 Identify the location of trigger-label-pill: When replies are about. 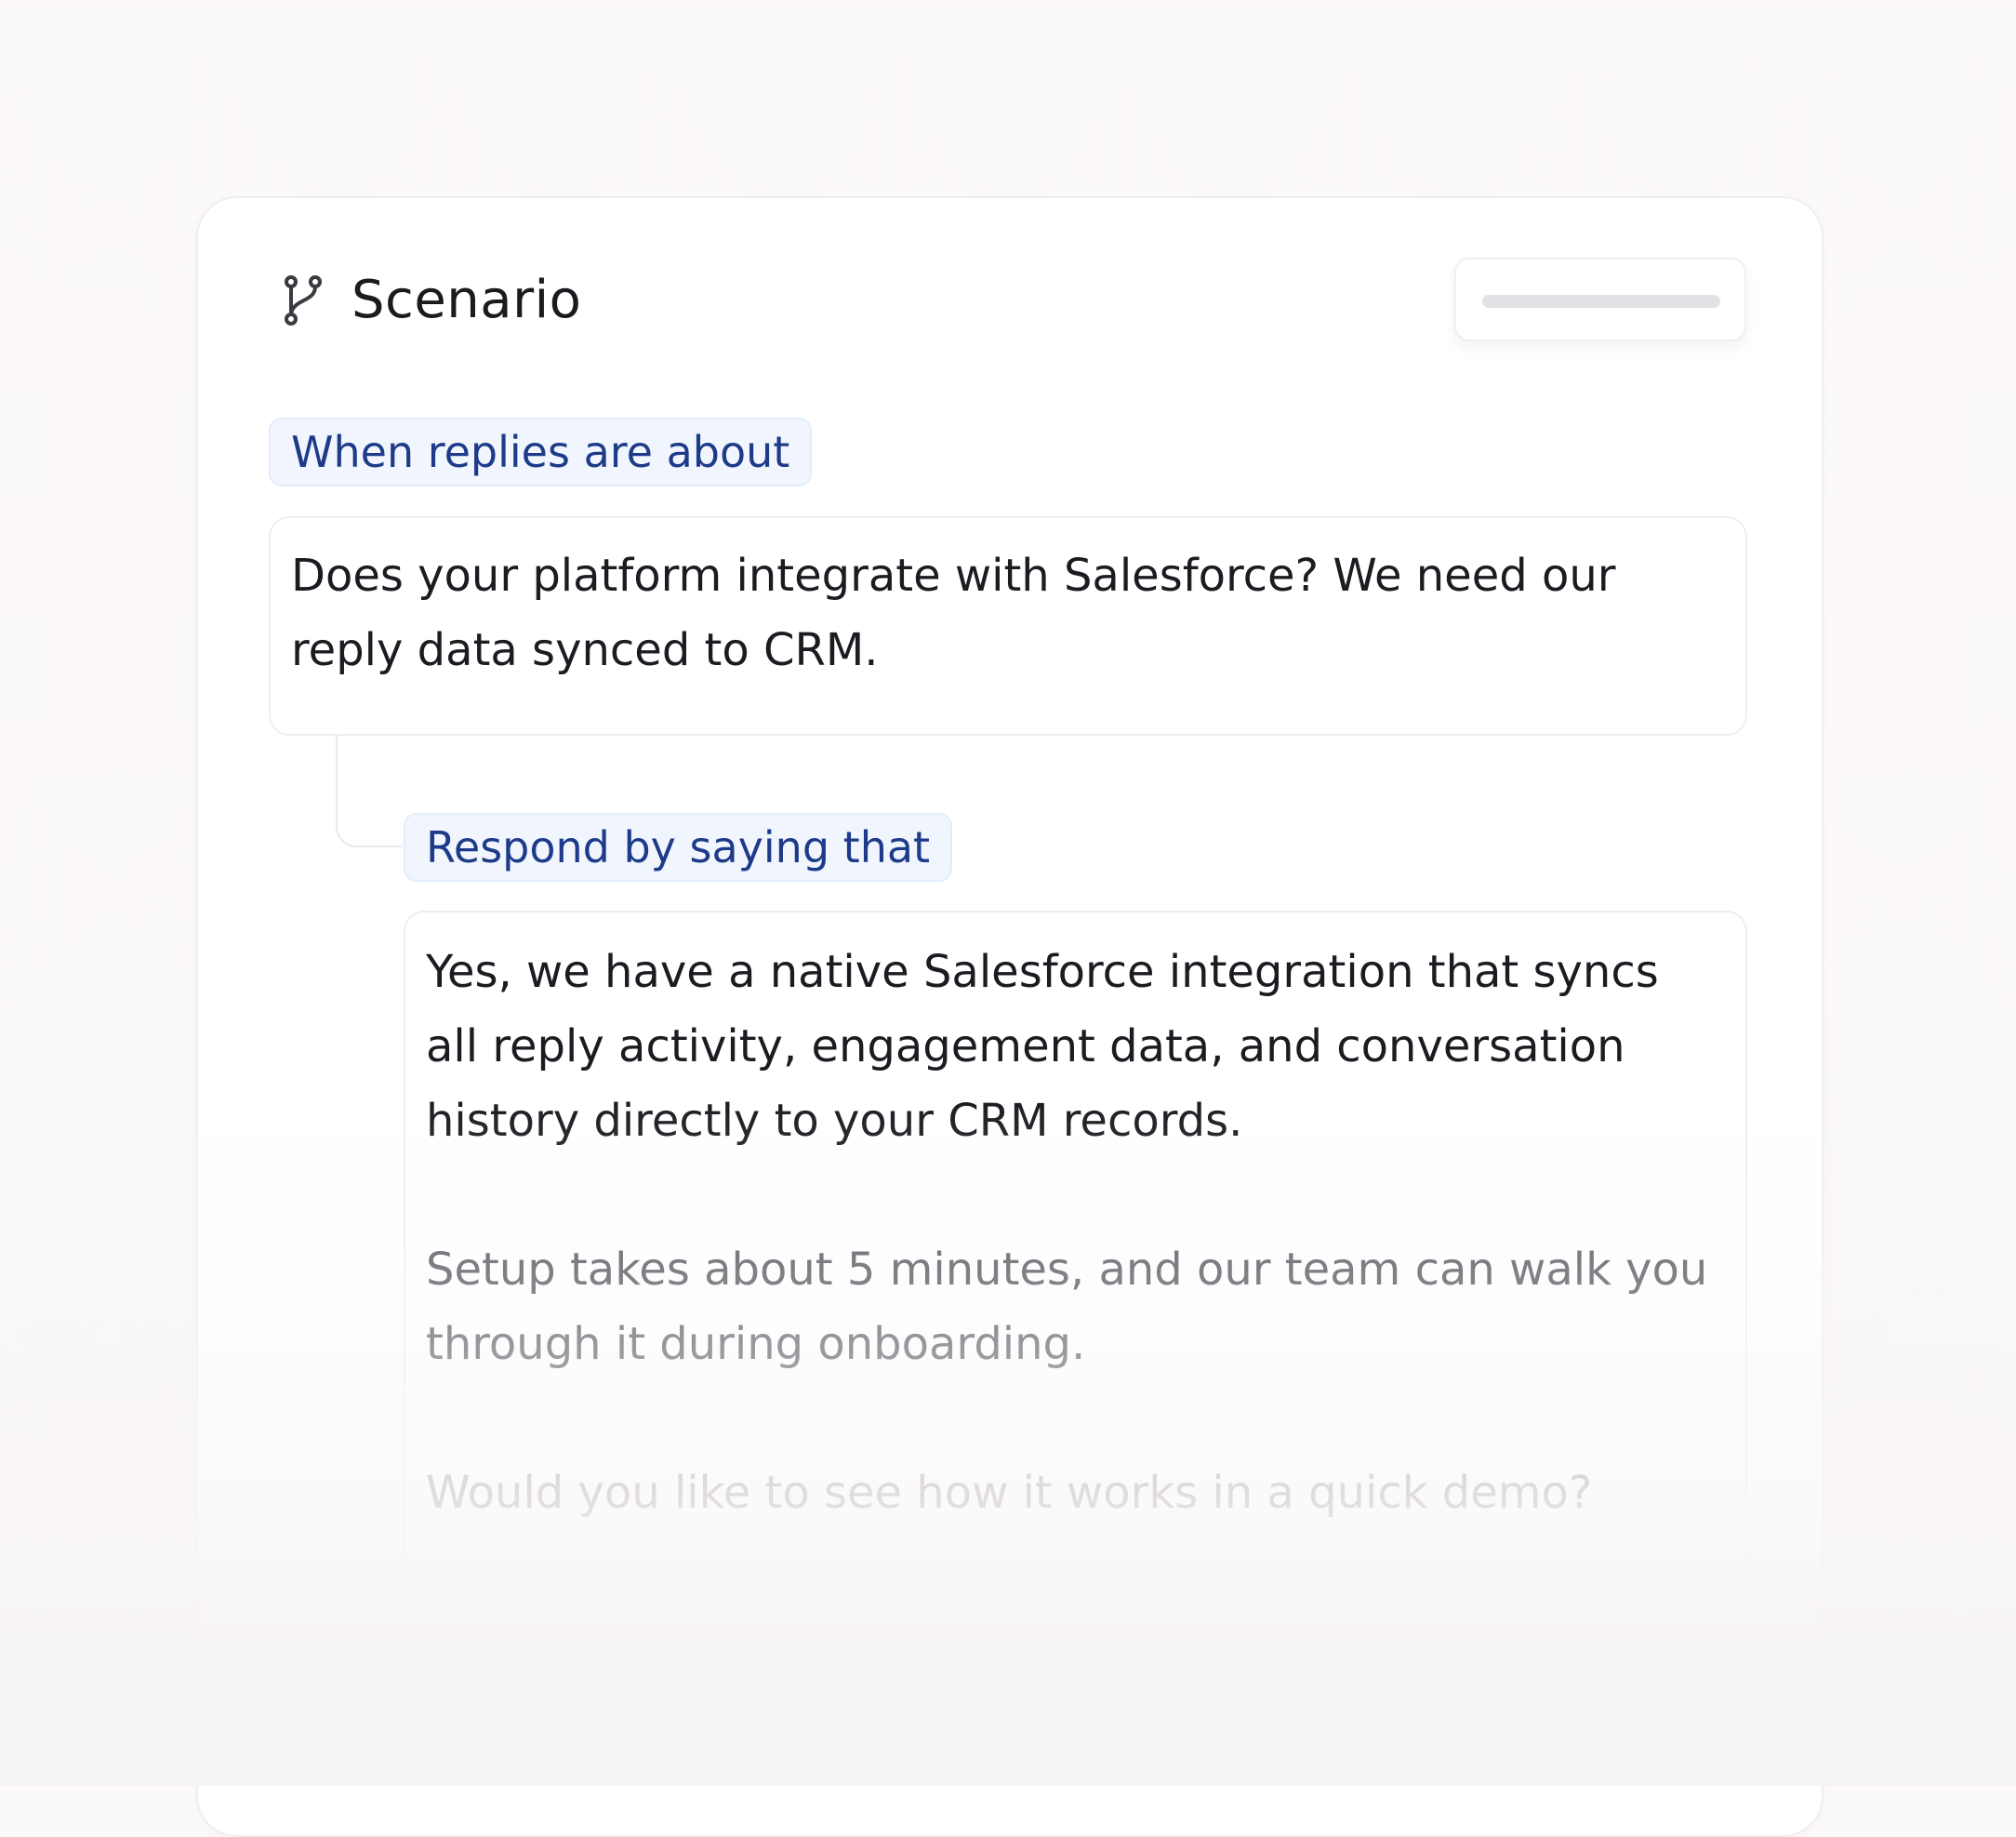
(541, 452).